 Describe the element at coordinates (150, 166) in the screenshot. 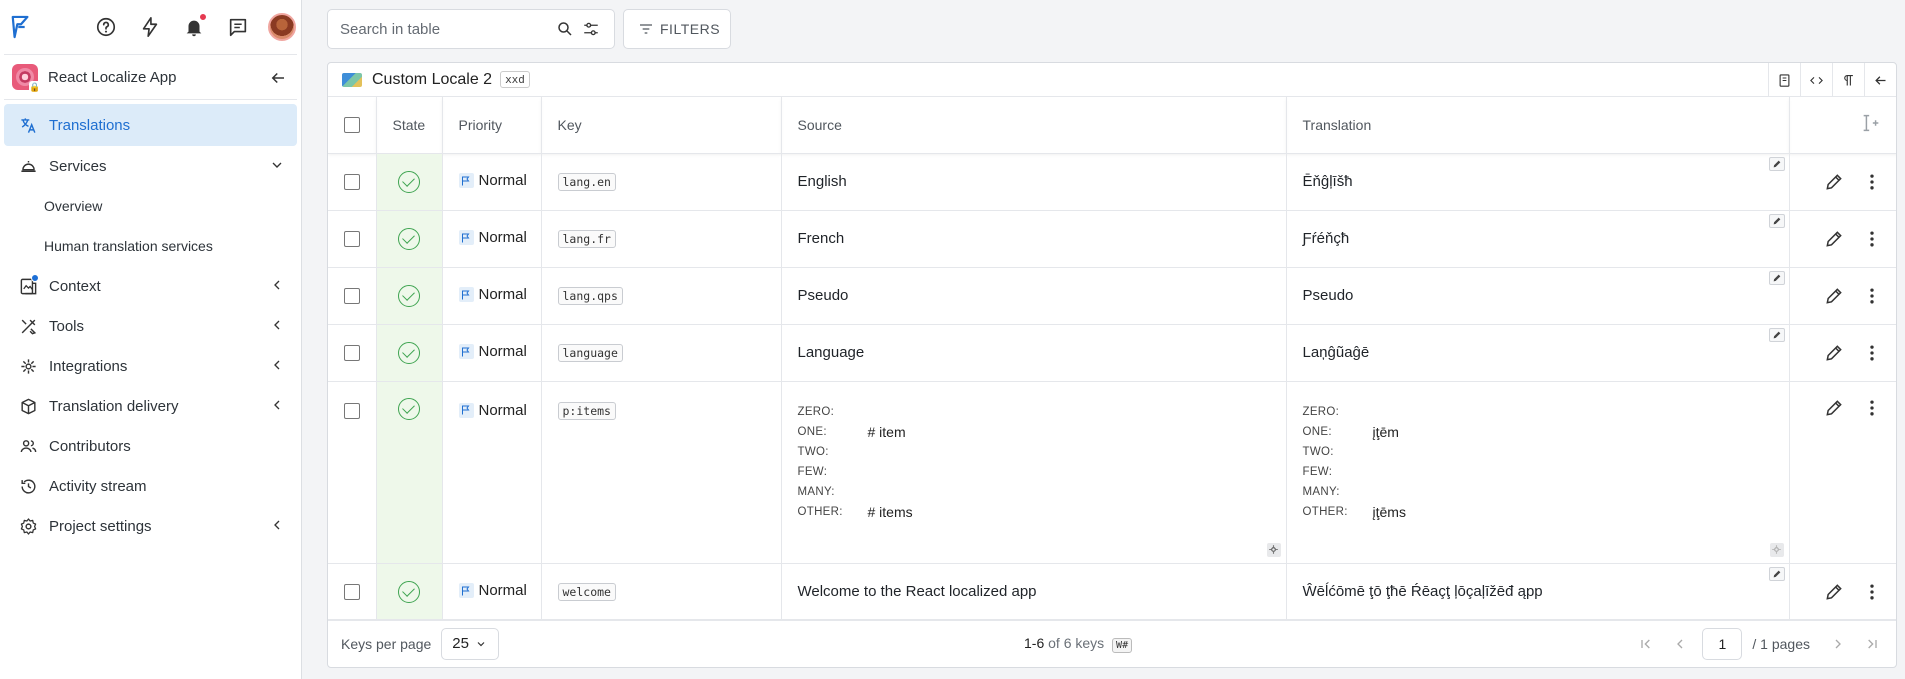

I see `sidebar-item-services: Services` at that location.